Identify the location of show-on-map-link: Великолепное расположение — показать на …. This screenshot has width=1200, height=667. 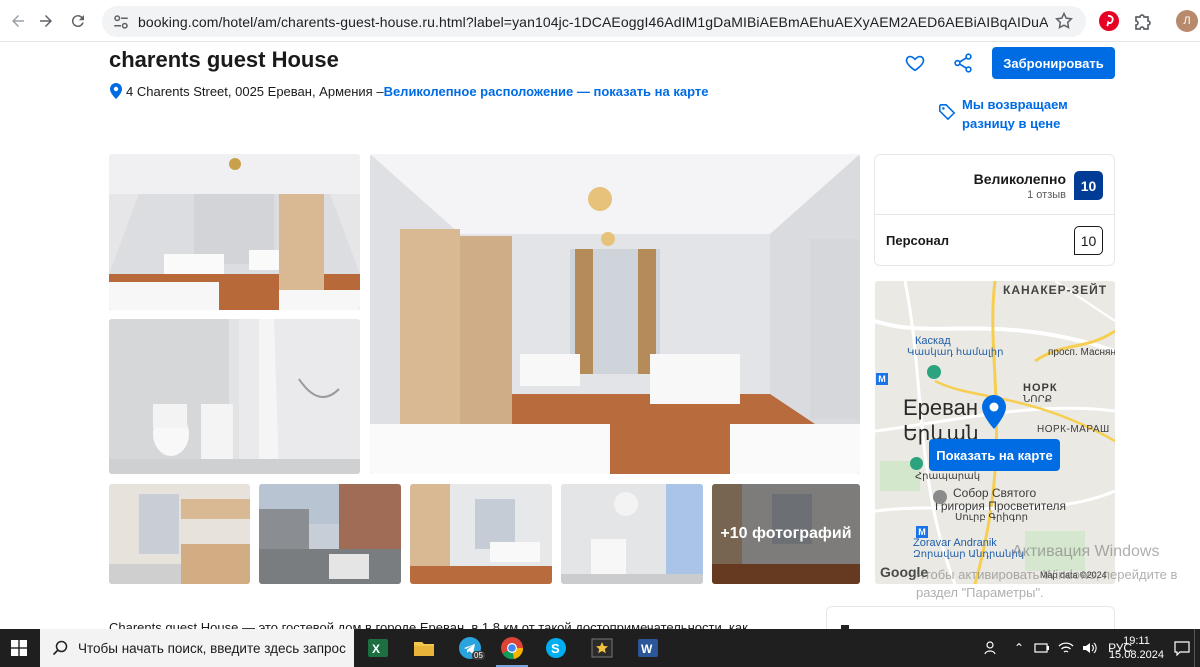
(546, 91).